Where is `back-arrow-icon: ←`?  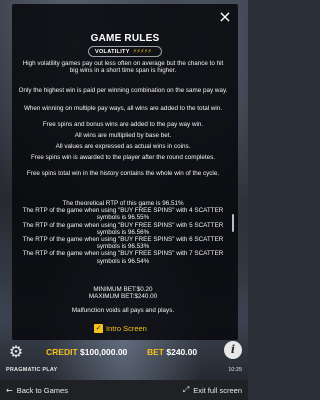 back-arrow-icon: ← is located at coordinates (9, 390).